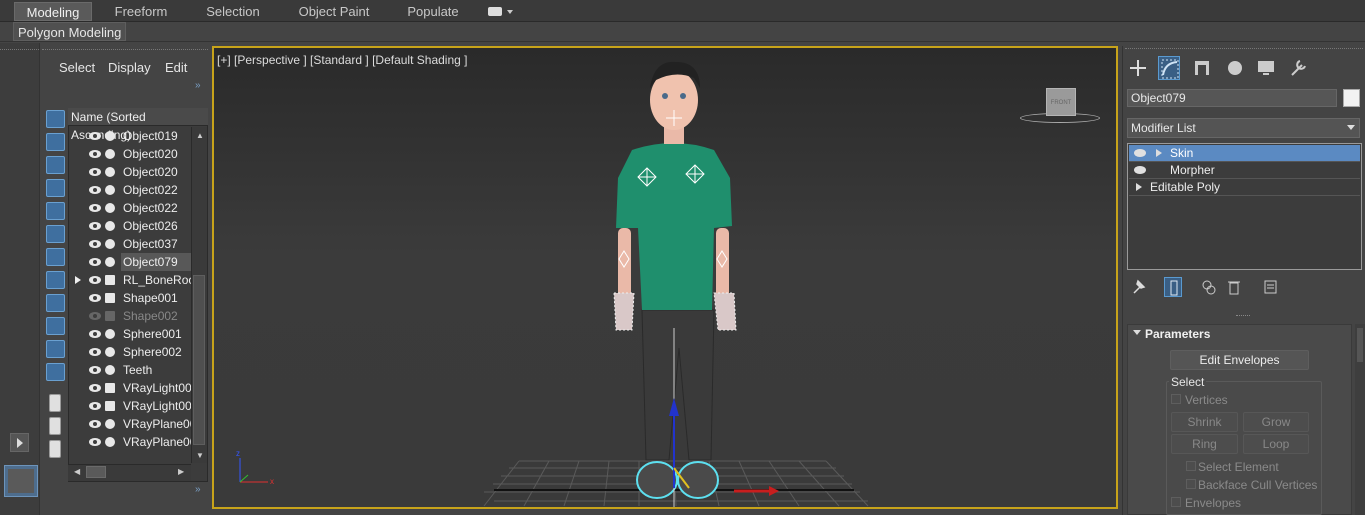 Image resolution: width=1365 pixels, height=515 pixels. I want to click on list-hscroll-thumb, so click(96, 472).